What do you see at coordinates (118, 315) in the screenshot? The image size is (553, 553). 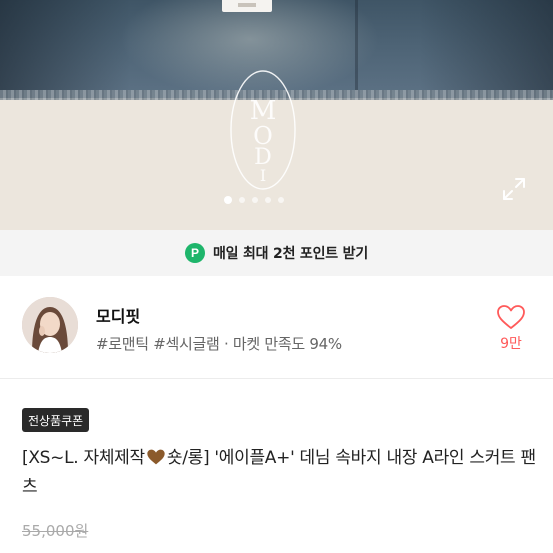 I see `shop-name: 모디핏` at bounding box center [118, 315].